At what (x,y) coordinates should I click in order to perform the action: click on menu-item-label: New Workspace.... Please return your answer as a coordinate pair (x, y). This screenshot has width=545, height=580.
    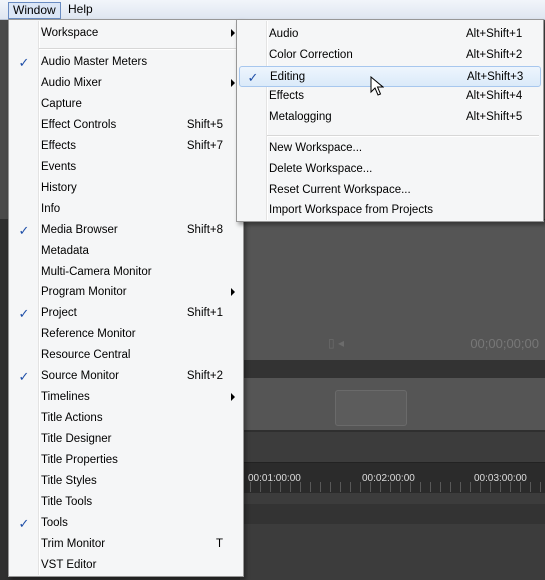
    Looking at the image, I should click on (316, 148).